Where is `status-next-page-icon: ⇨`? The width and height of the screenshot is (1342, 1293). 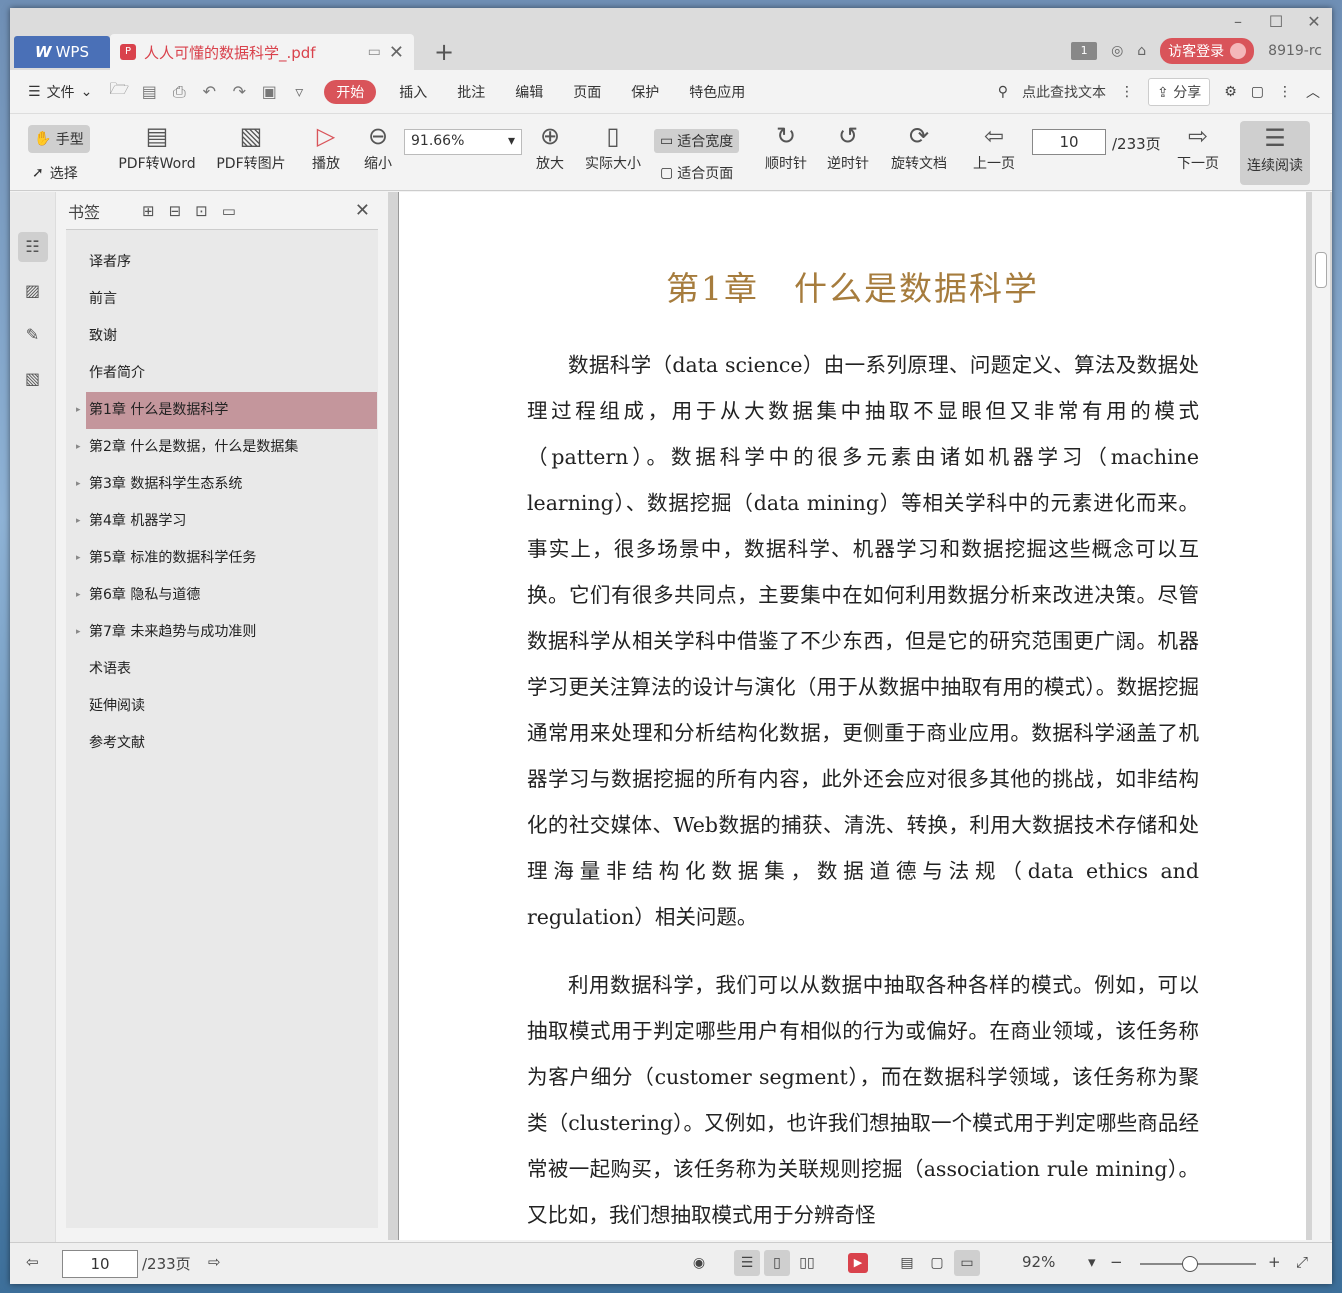
status-next-page-icon: ⇨ is located at coordinates (214, 1262).